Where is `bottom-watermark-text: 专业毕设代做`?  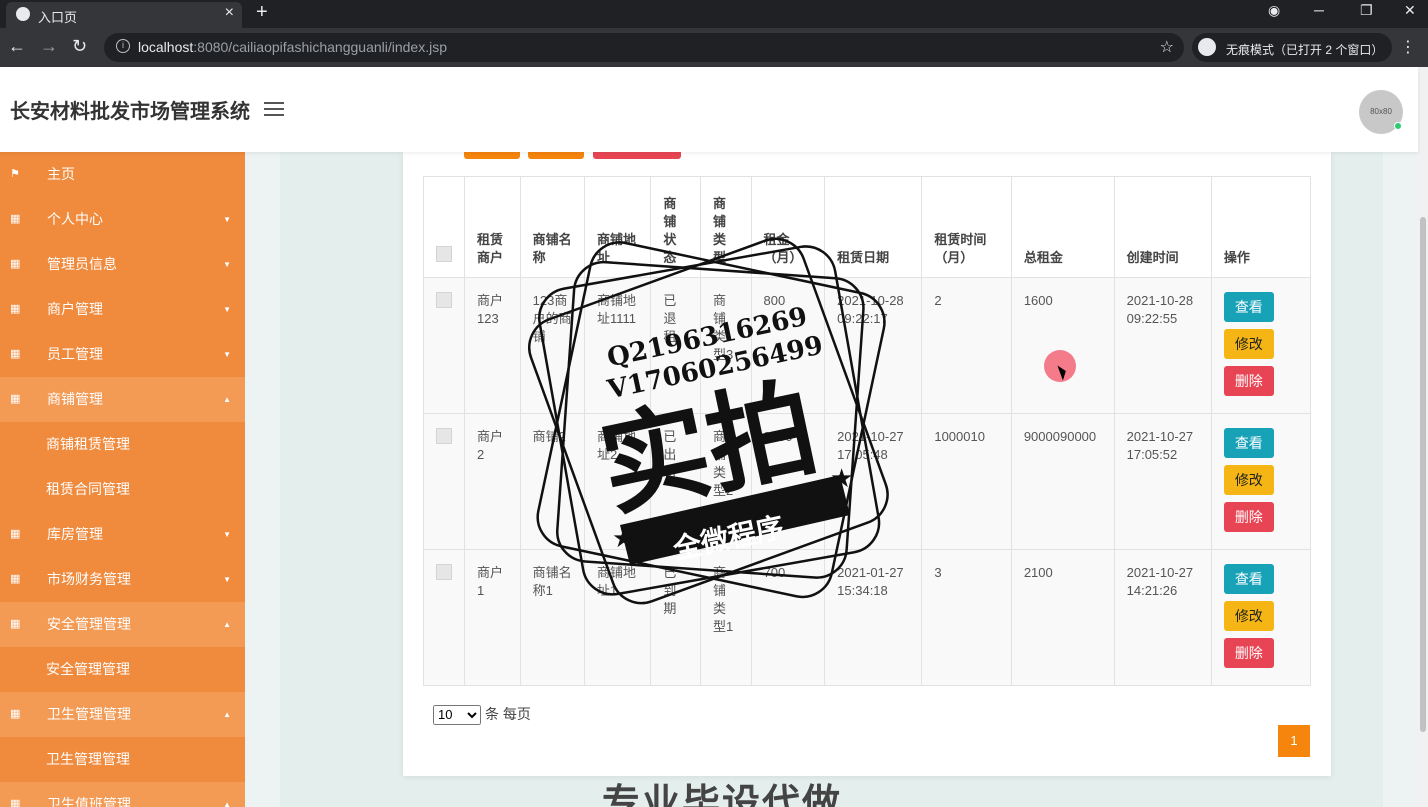
bottom-watermark-text: 专业毕设代做 is located at coordinates (722, 795).